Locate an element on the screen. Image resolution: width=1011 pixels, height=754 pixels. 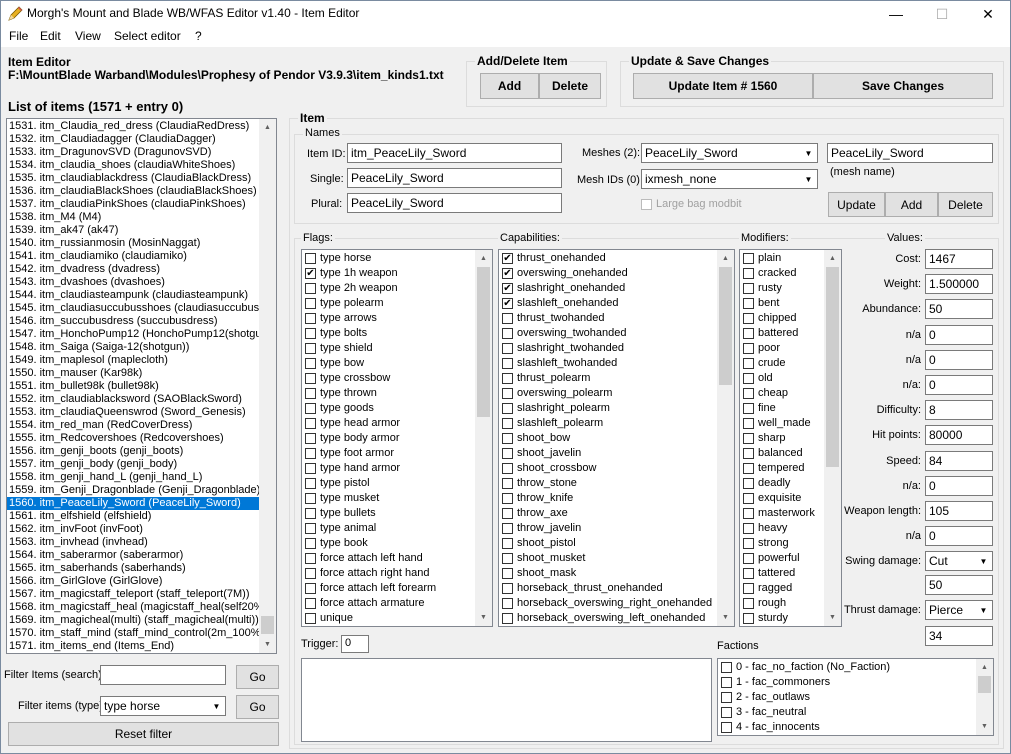
mesh-name-input: PeaceLily_Sword is located at coordinates (910, 153).